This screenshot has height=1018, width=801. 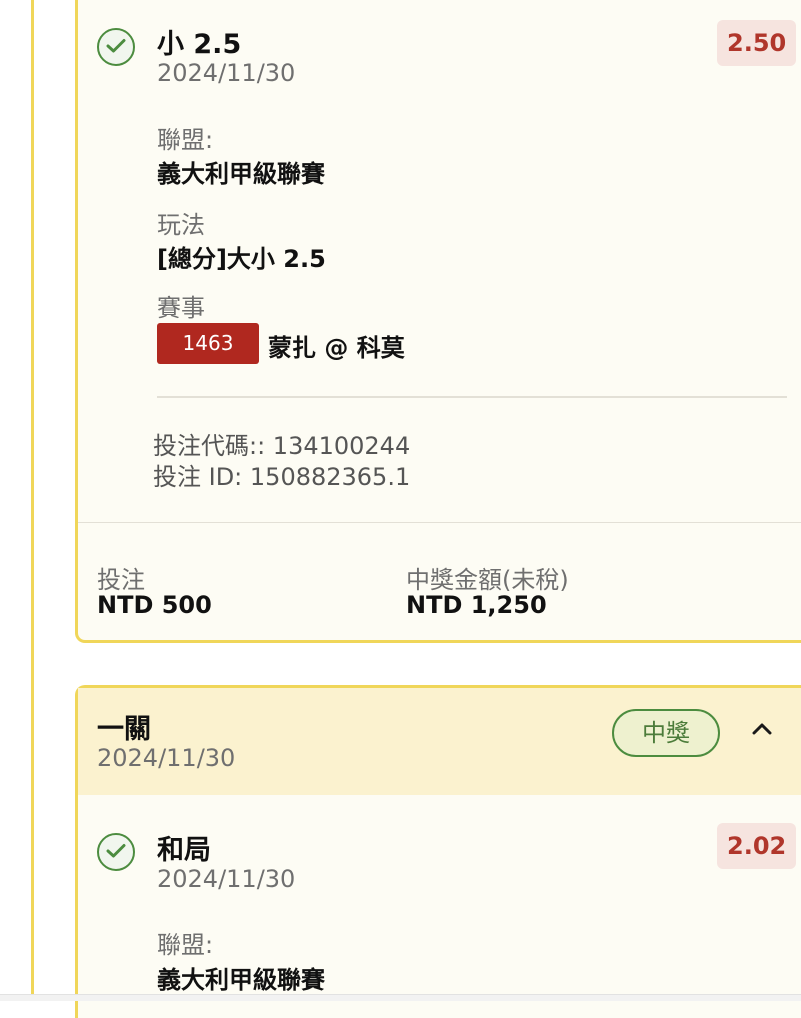 I want to click on selection-title: 小 2.5, so click(x=199, y=44).